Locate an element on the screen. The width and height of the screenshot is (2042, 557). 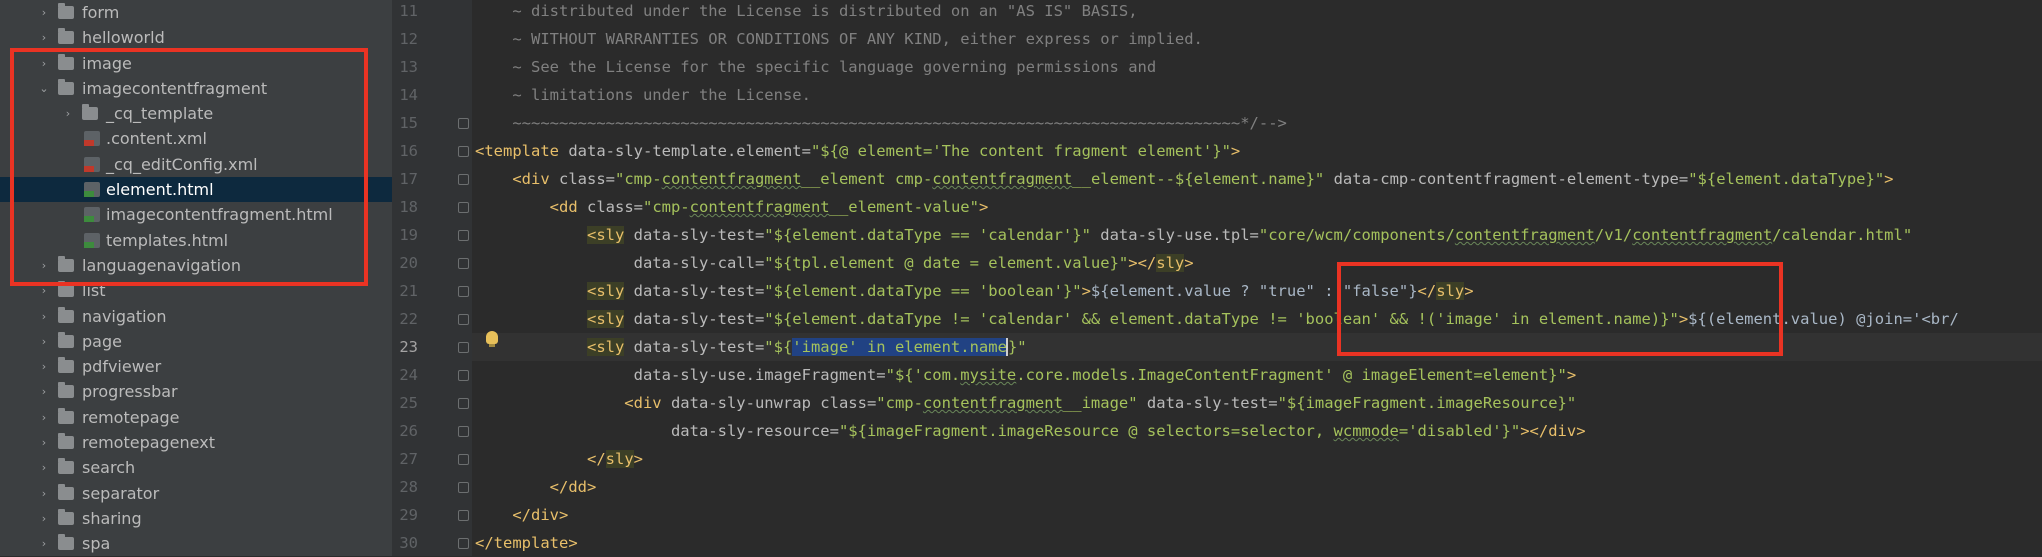
code-line: </sly> is located at coordinates (559, 459).